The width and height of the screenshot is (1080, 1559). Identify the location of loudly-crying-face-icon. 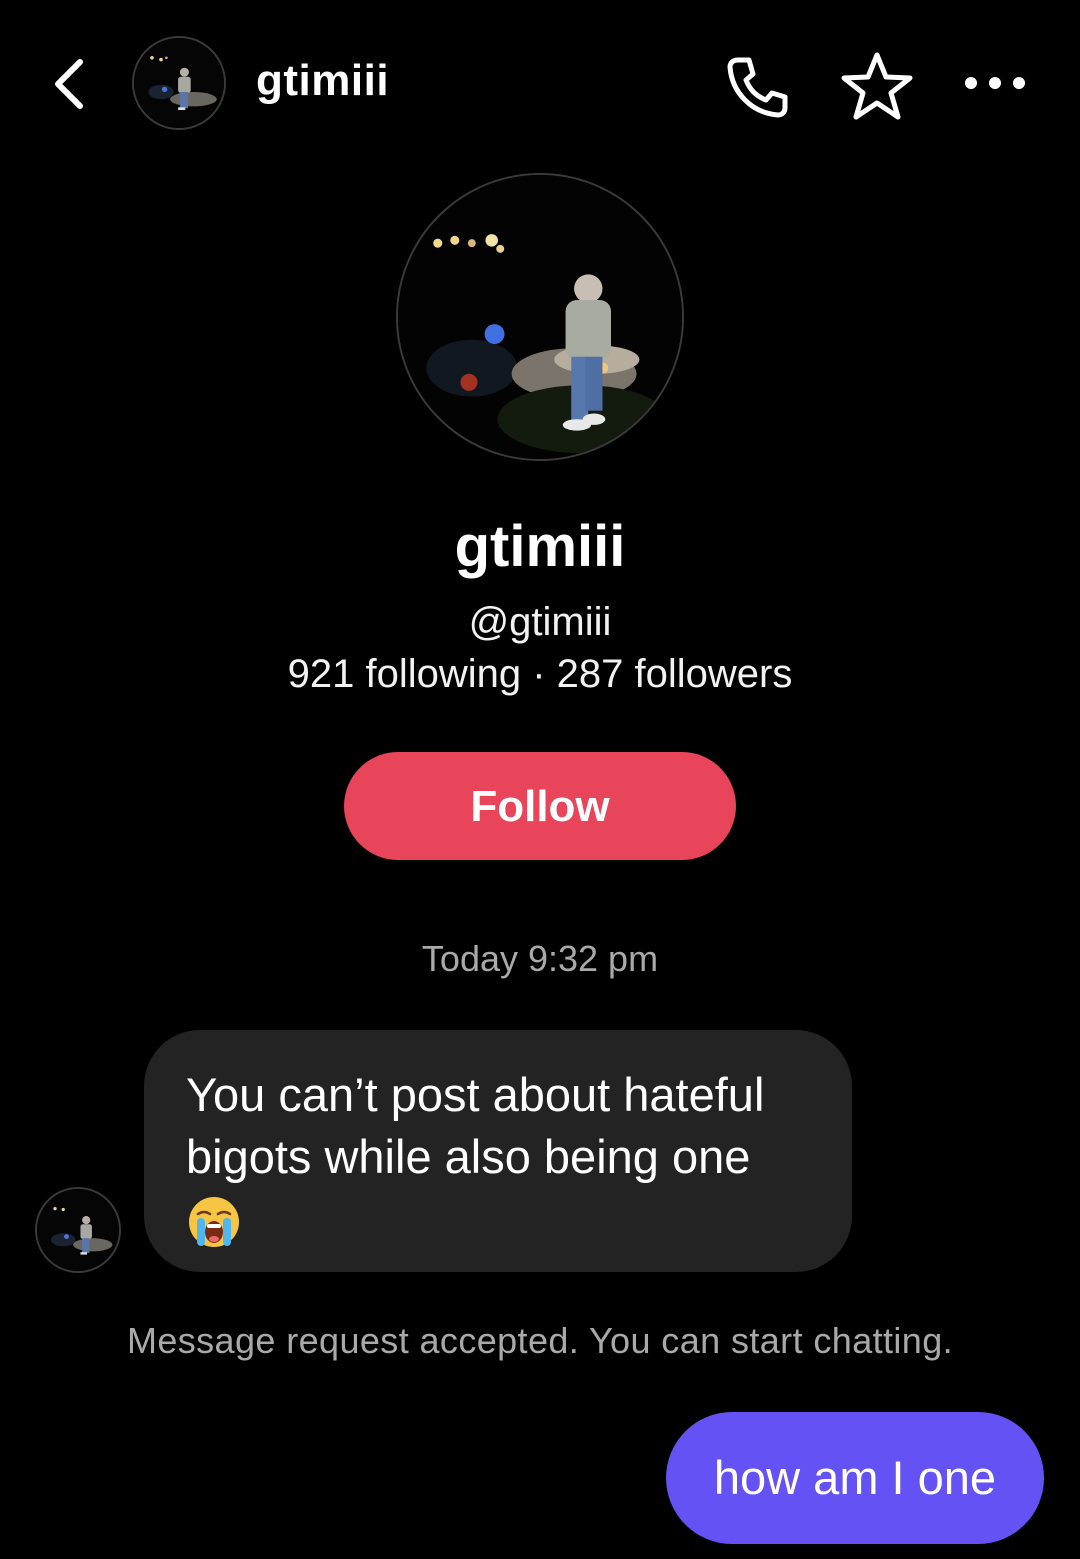
(214, 1222).